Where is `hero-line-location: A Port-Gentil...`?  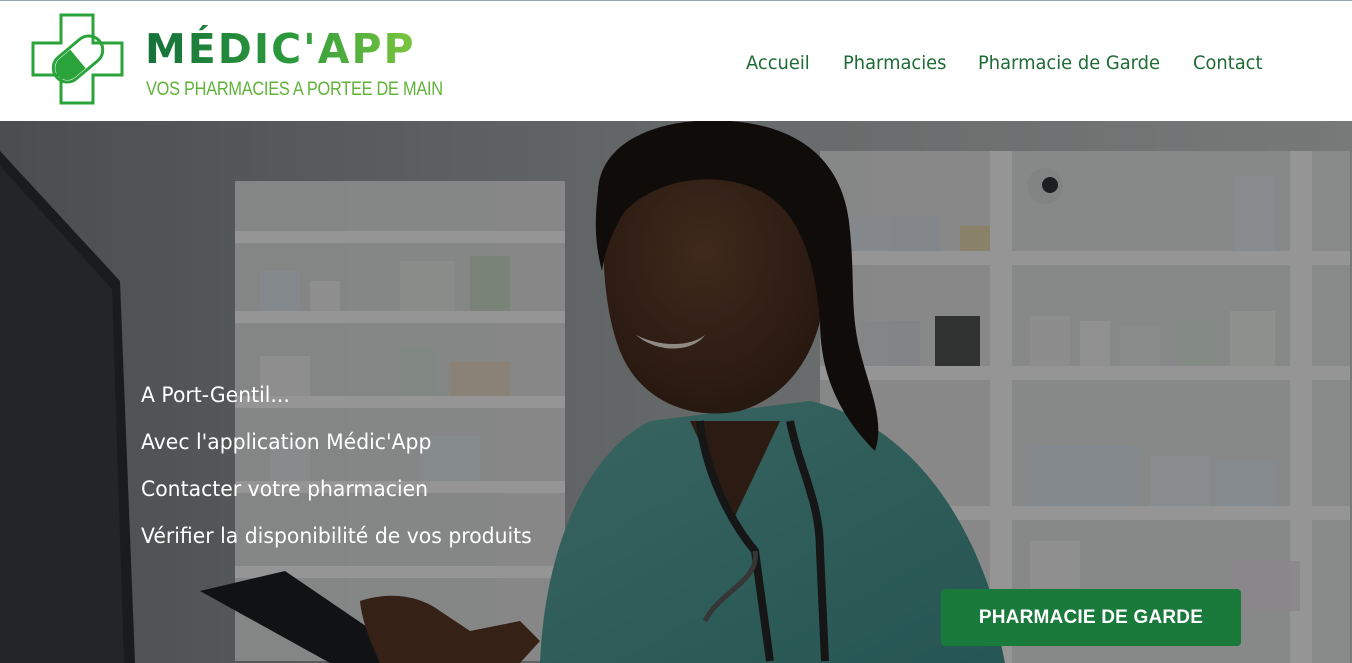
hero-line-location: A Port-Gentil... is located at coordinates (215, 395).